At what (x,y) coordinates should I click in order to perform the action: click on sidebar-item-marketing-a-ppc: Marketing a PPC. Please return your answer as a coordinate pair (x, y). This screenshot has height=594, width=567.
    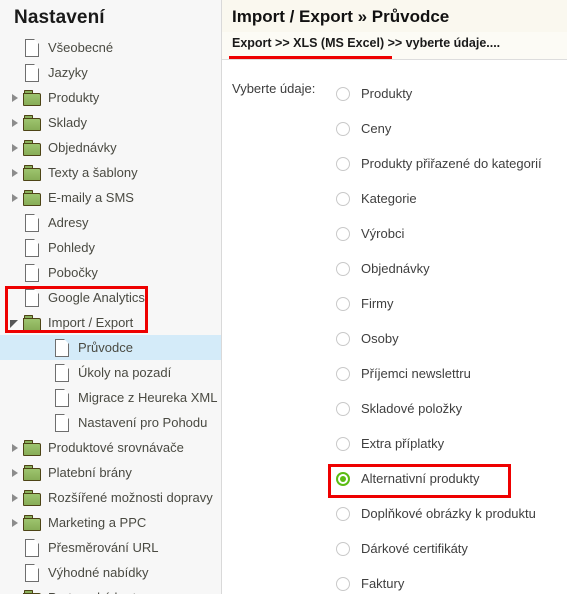
    Looking at the image, I should click on (110, 522).